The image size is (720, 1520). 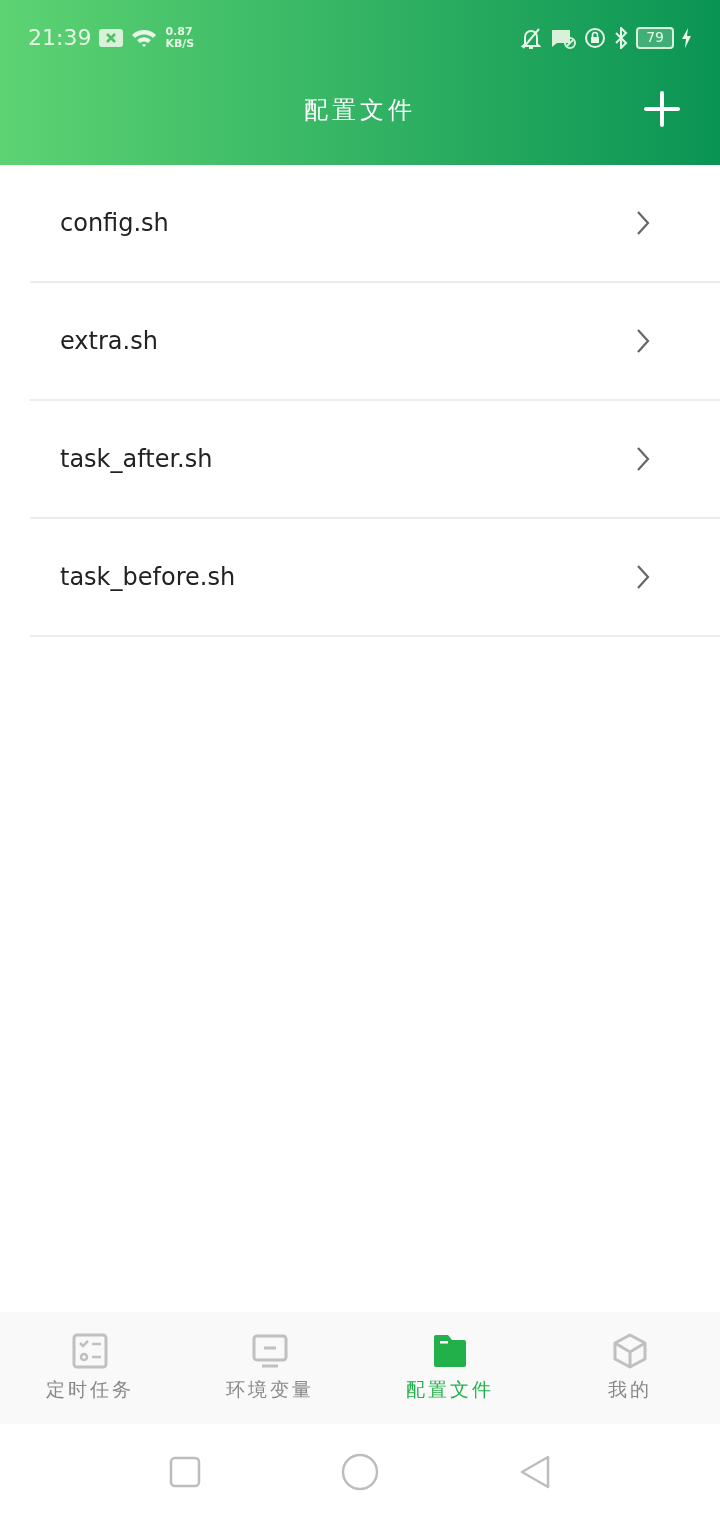 What do you see at coordinates (111, 37) in the screenshot?
I see `notification-icon` at bounding box center [111, 37].